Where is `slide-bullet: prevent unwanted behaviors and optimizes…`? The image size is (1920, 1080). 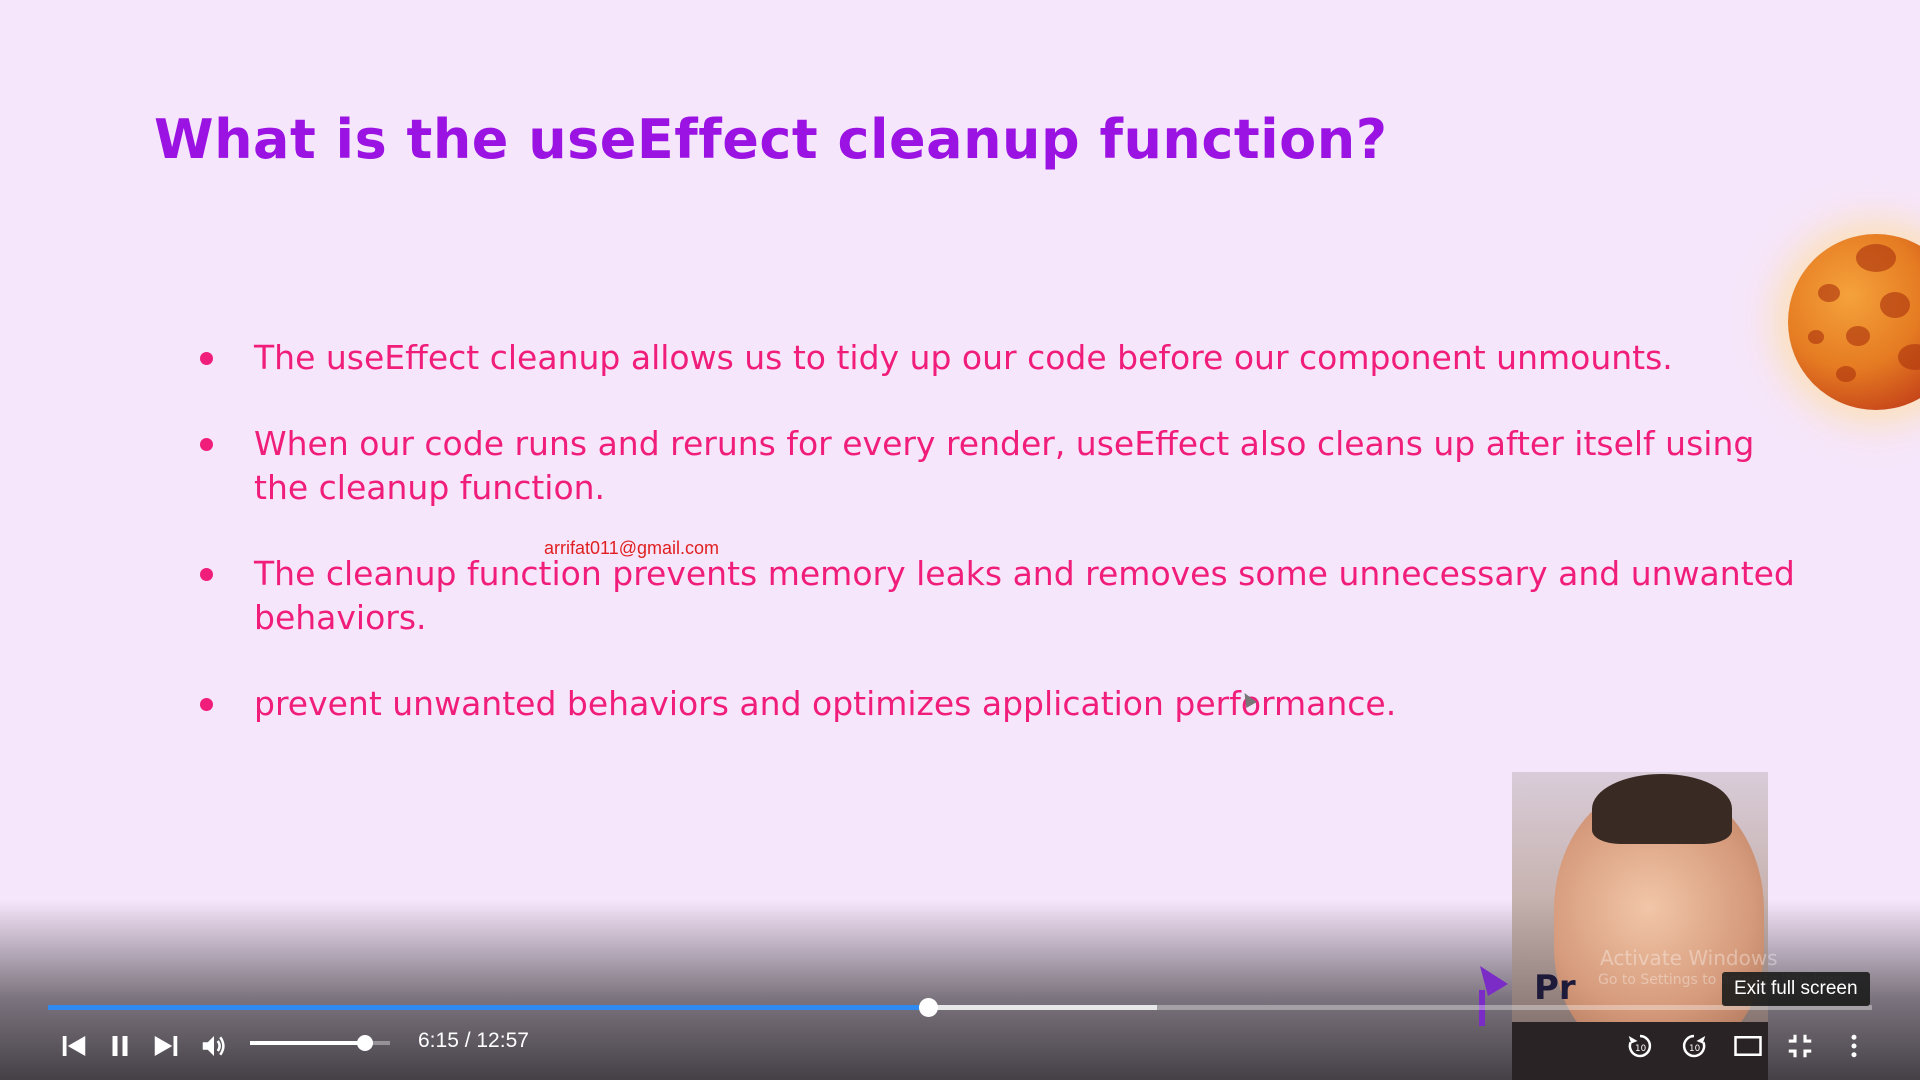 slide-bullet: prevent unwanted behaviors and optimizes… is located at coordinates (796, 704).